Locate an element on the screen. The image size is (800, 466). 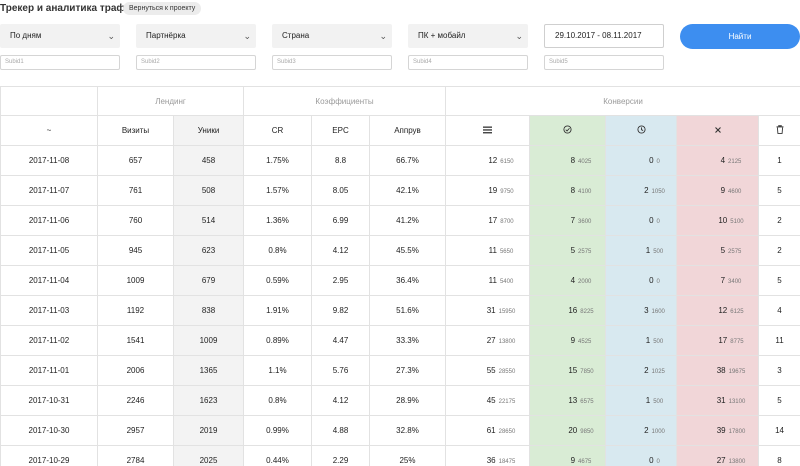
cell-trash: 5 is located at coordinates (778, 190).